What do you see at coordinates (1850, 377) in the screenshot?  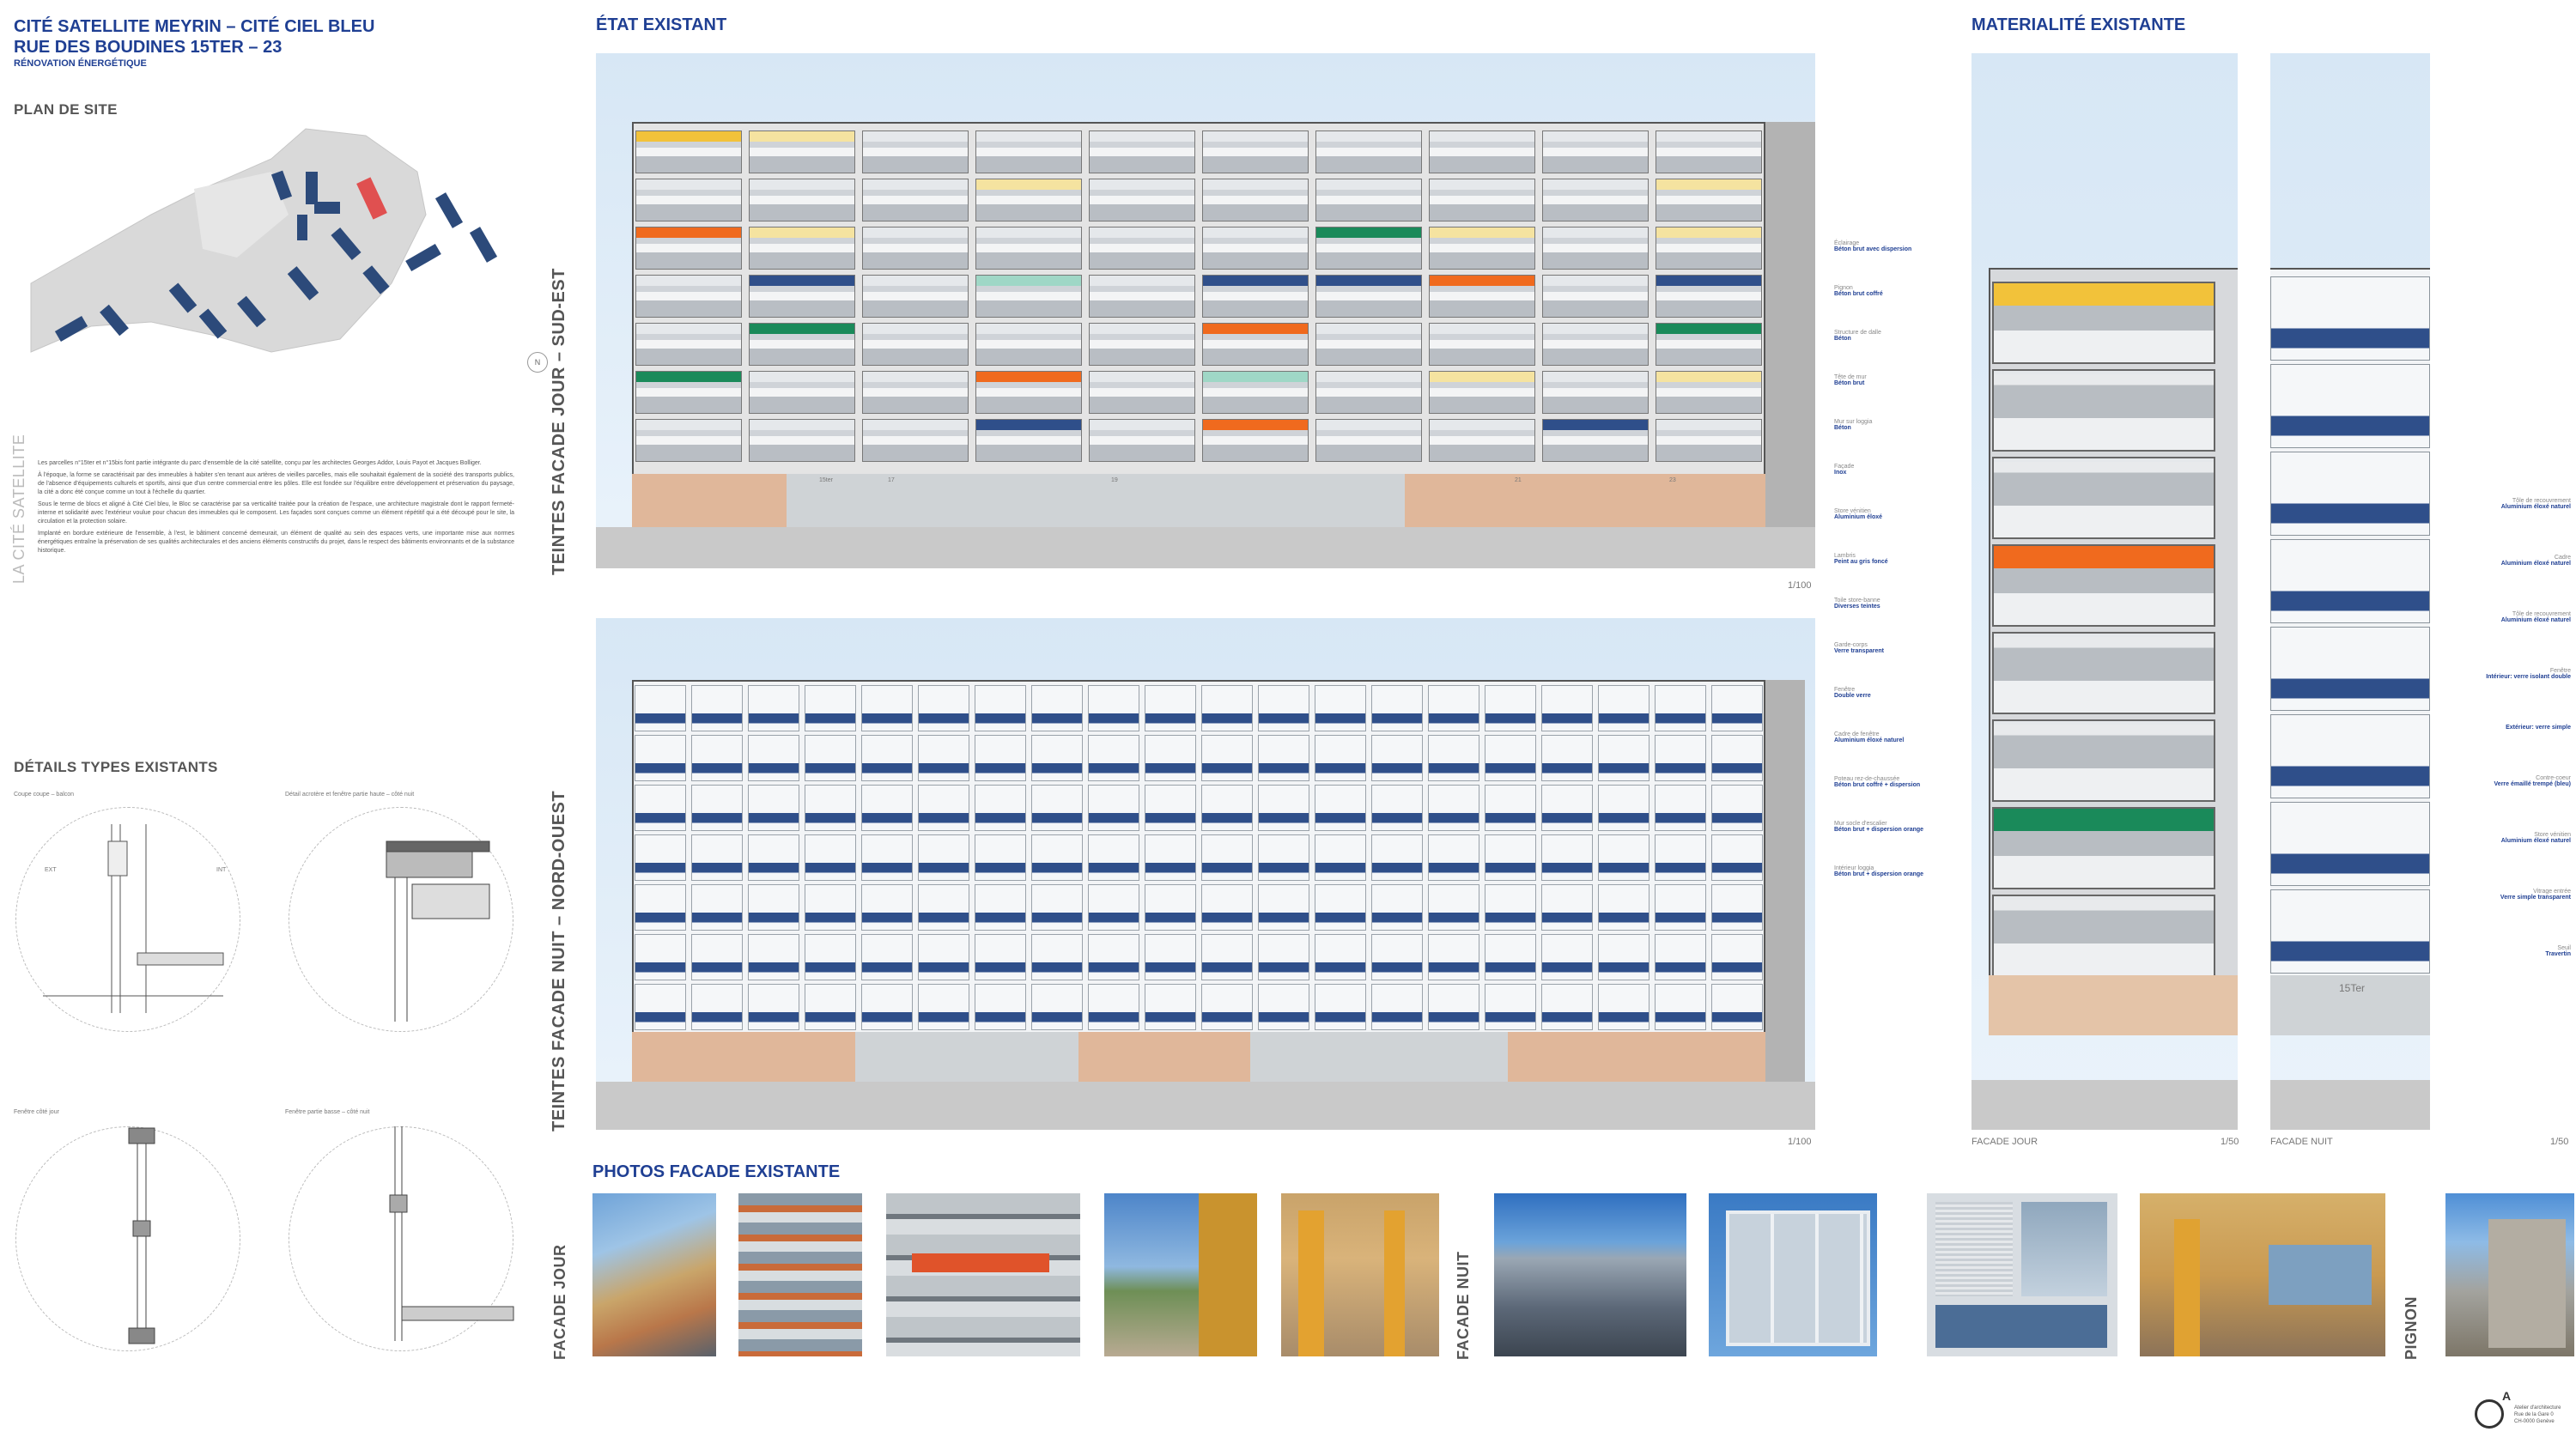 I see `legend-term: Tête de mur` at bounding box center [1850, 377].